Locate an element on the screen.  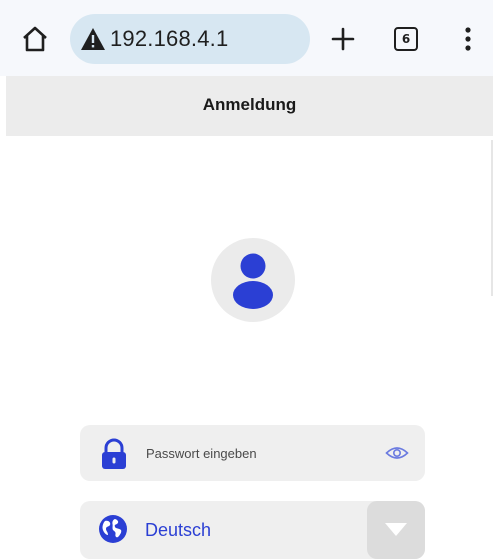
home-icon is located at coordinates (35, 39).